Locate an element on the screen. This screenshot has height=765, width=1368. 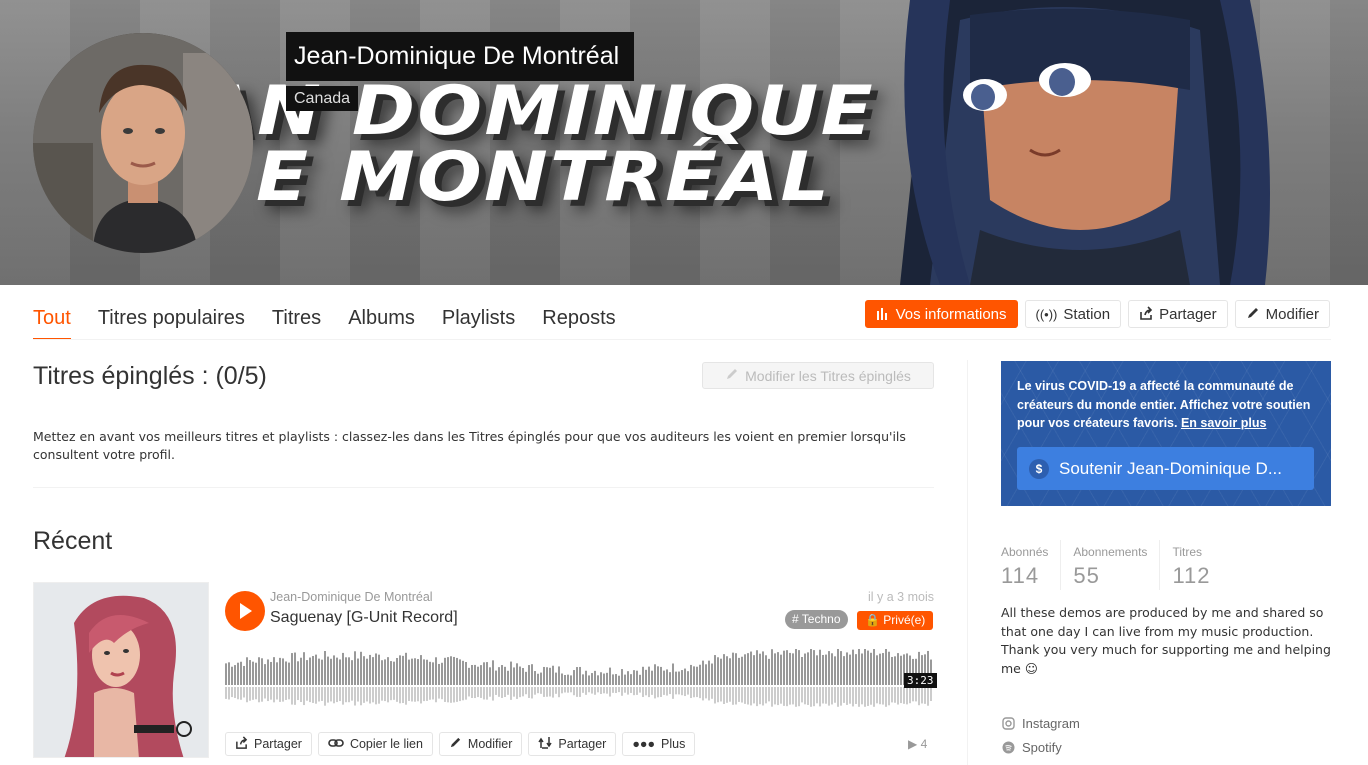
edit-pinned-button: Modifier les Titres épinglés is located at coordinates (818, 375).